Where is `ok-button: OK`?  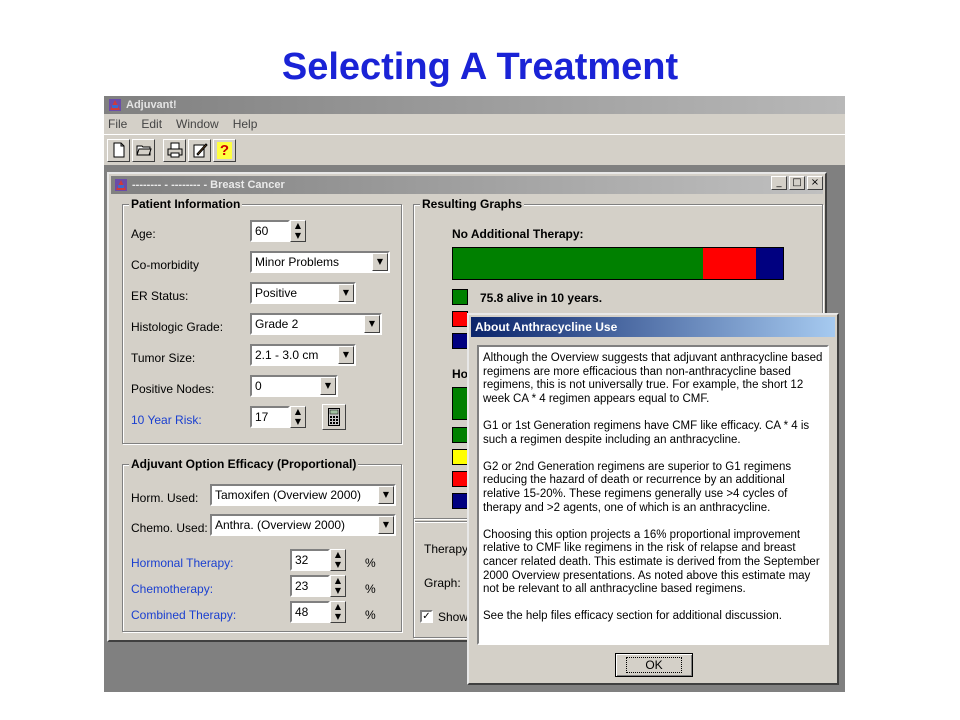 ok-button: OK is located at coordinates (654, 665).